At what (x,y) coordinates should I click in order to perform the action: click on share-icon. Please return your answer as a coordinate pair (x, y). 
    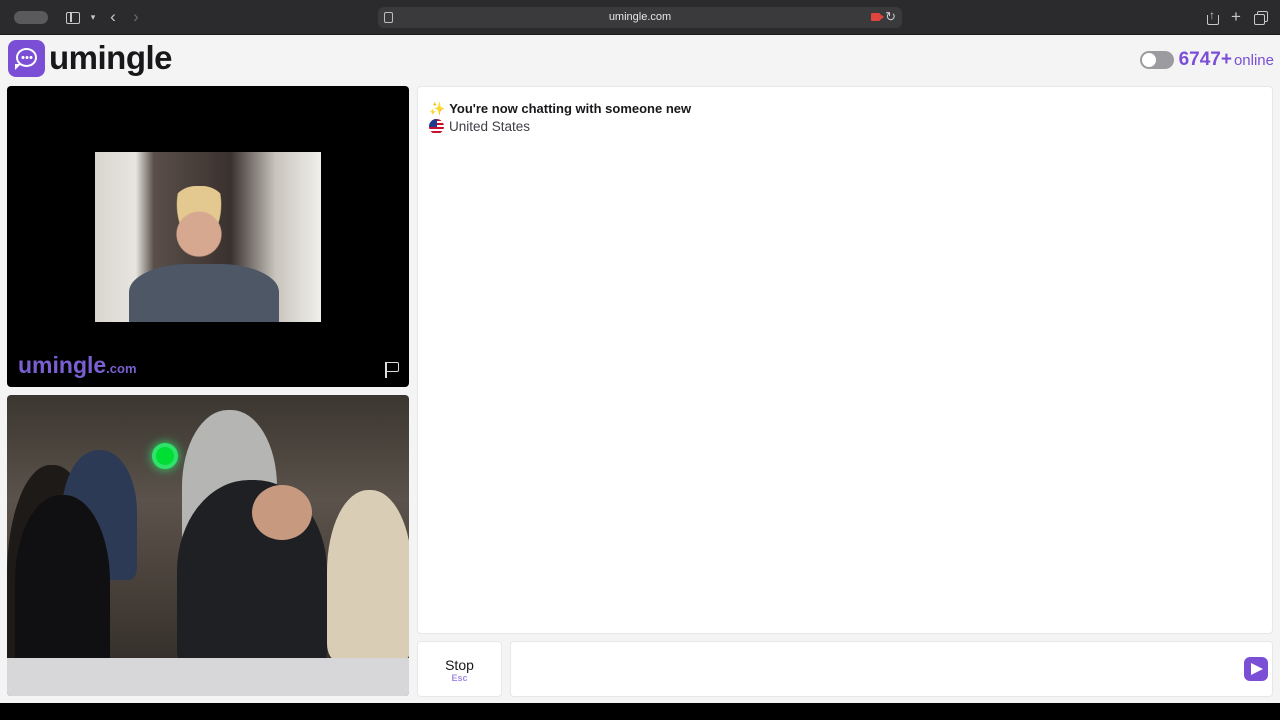
    Looking at the image, I should click on (1212, 16).